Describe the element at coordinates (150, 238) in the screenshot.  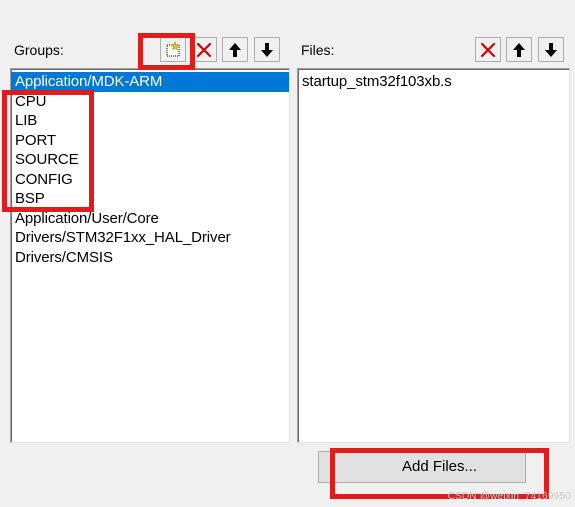
I see `group-list-item: Drivers/STM32F1xx_HAL_Driver` at that location.